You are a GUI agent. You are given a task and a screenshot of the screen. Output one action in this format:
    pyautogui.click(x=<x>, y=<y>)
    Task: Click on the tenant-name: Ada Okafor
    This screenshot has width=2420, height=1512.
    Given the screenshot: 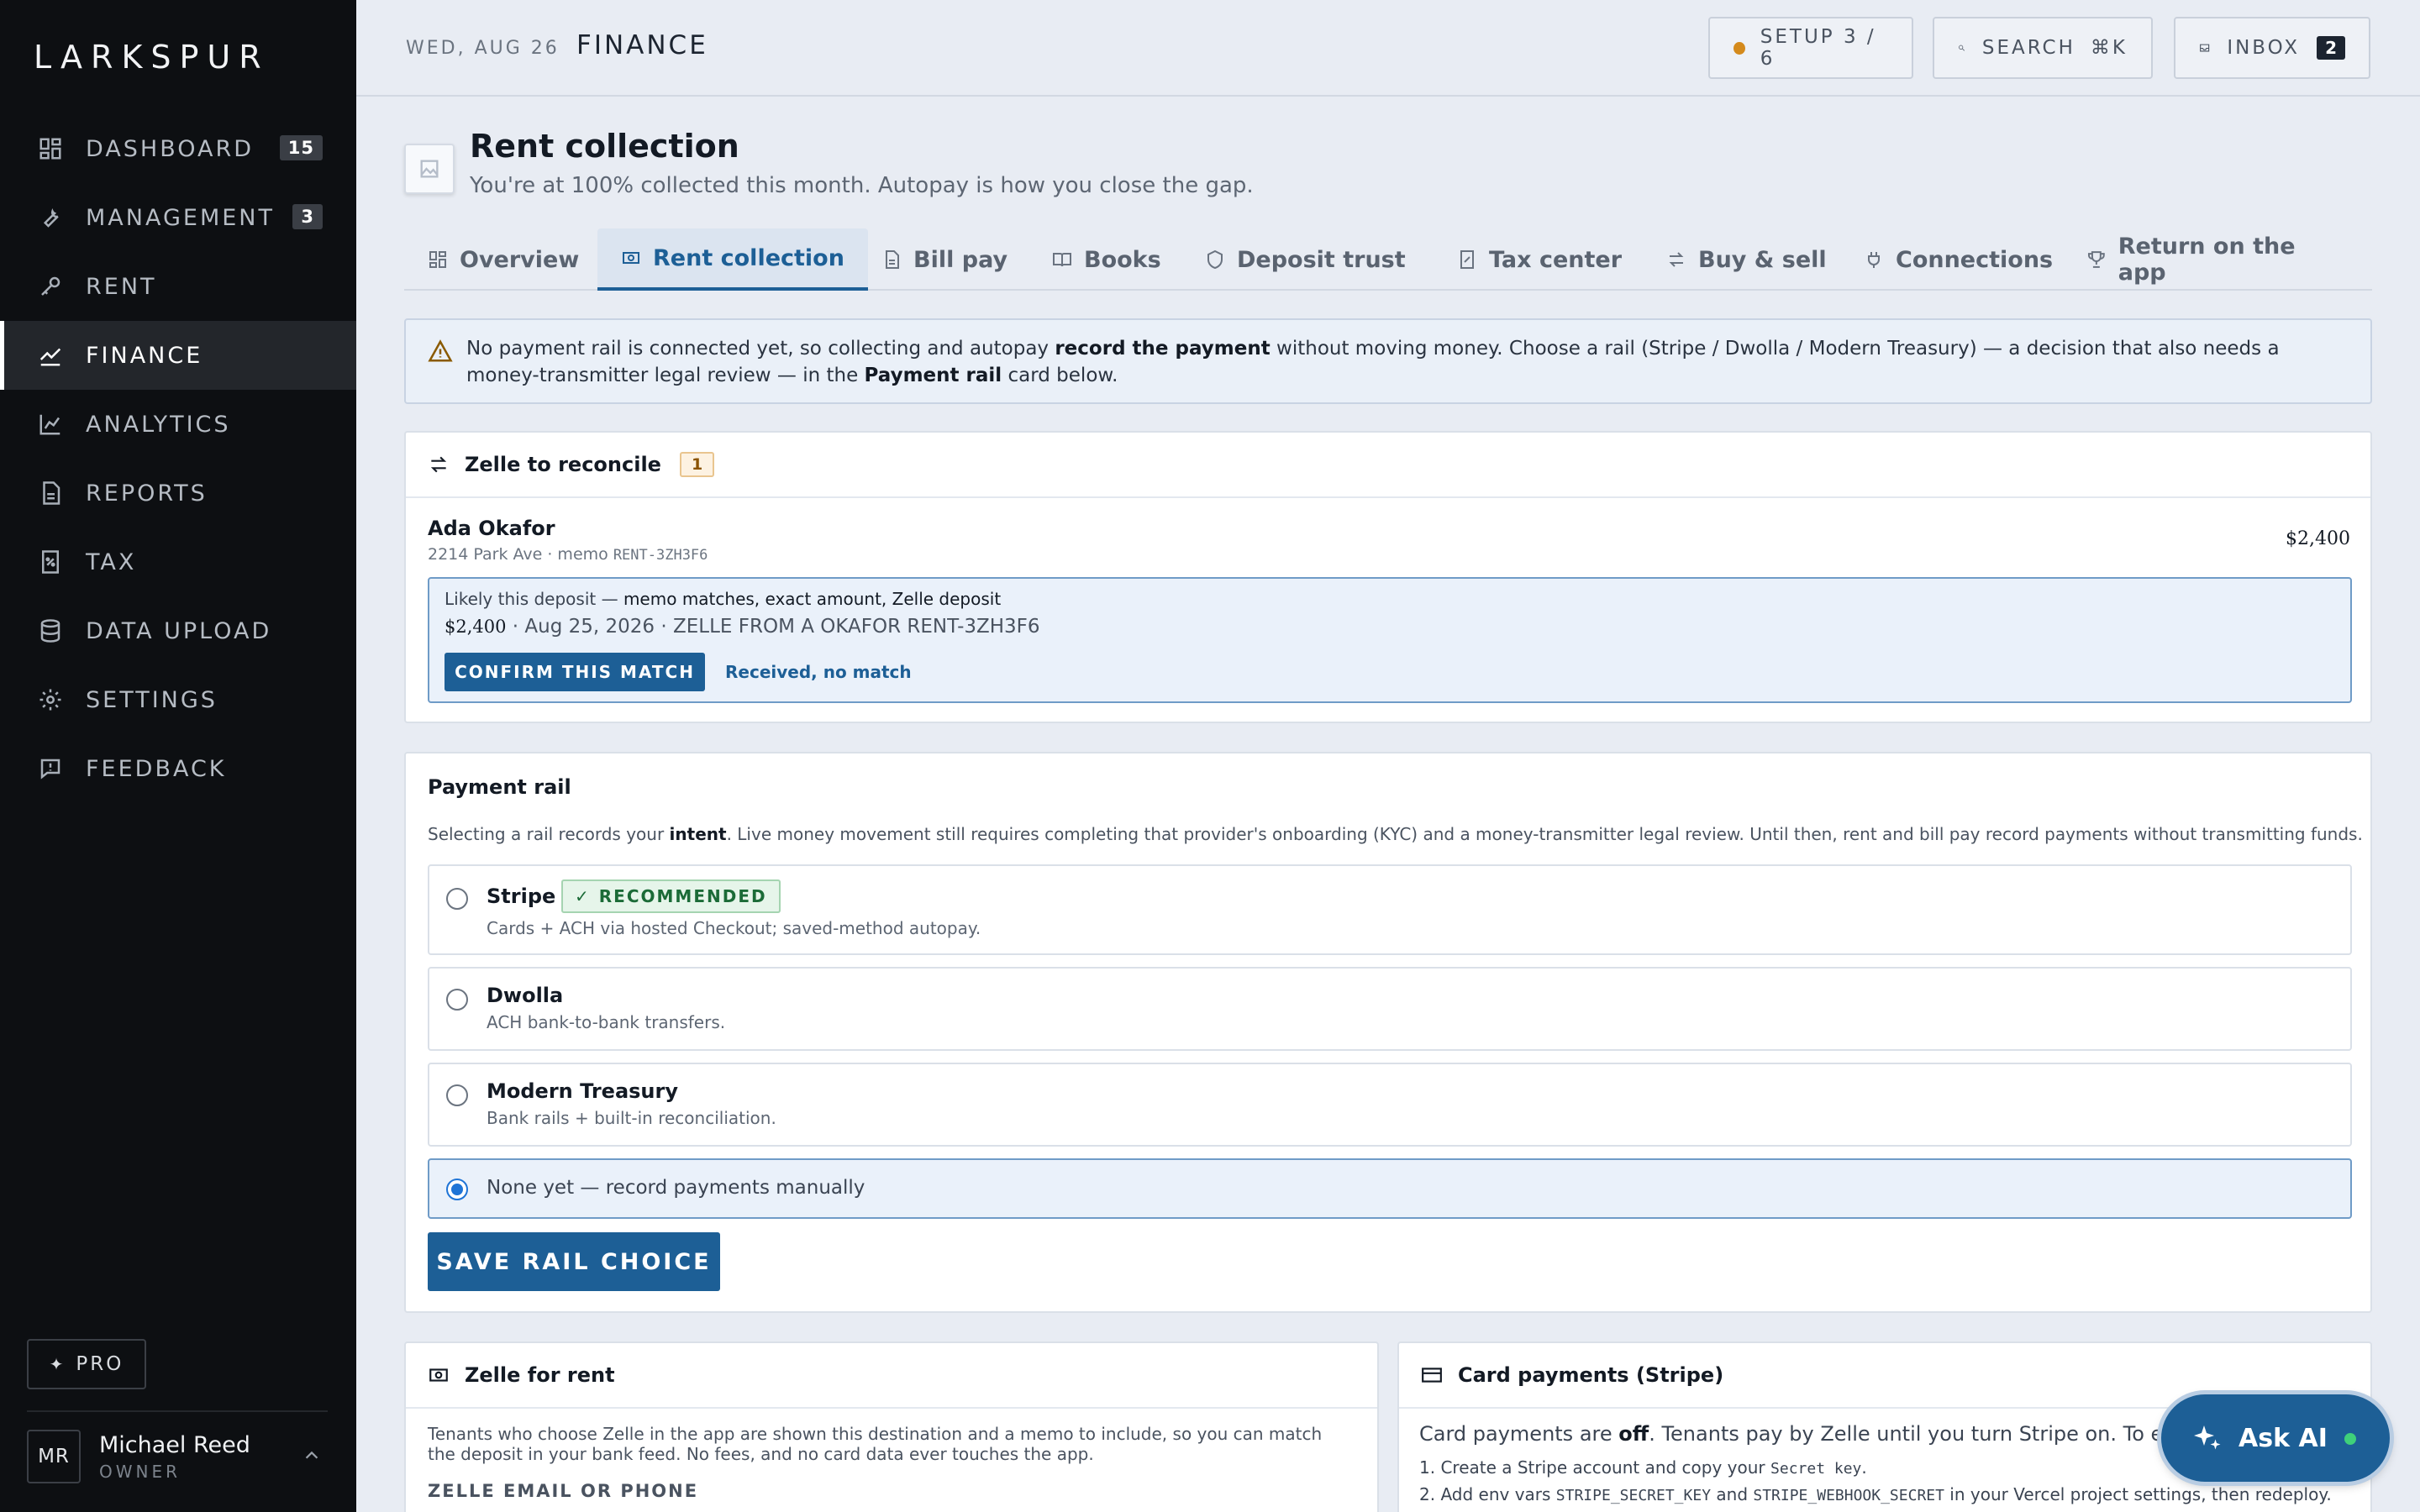 What is the action you would take?
    pyautogui.click(x=492, y=528)
    